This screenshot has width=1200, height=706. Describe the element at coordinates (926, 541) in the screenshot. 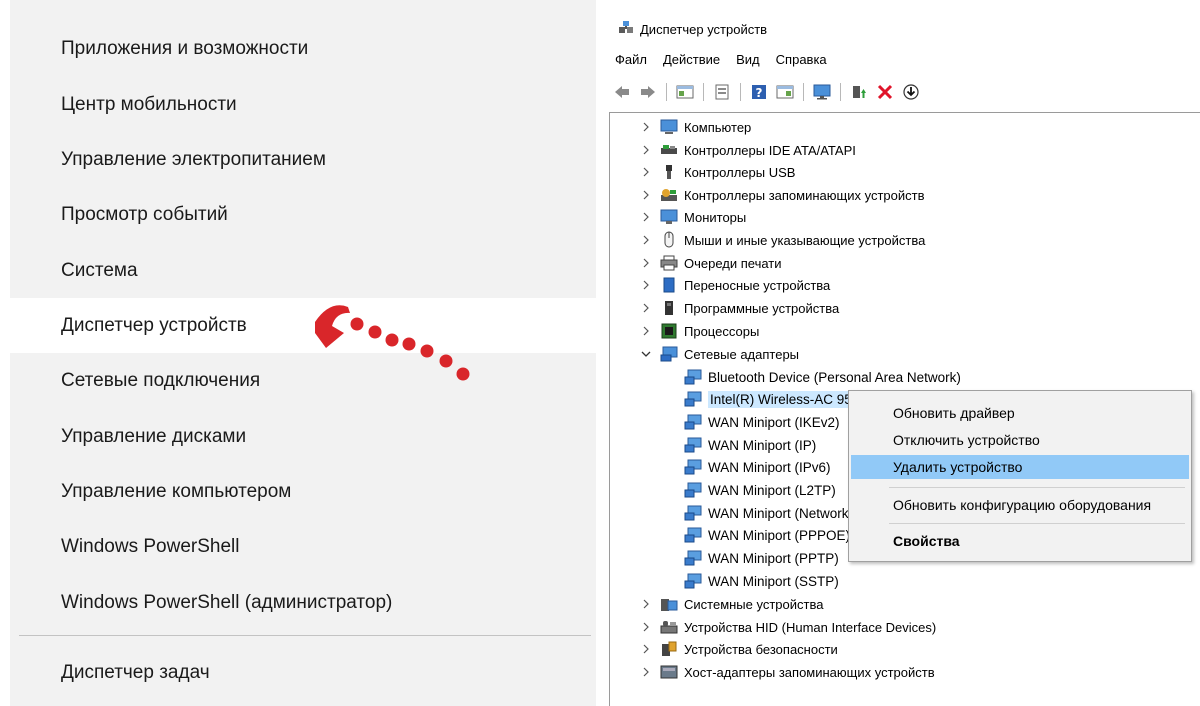

I see `ctx-item-label: Свойства` at that location.